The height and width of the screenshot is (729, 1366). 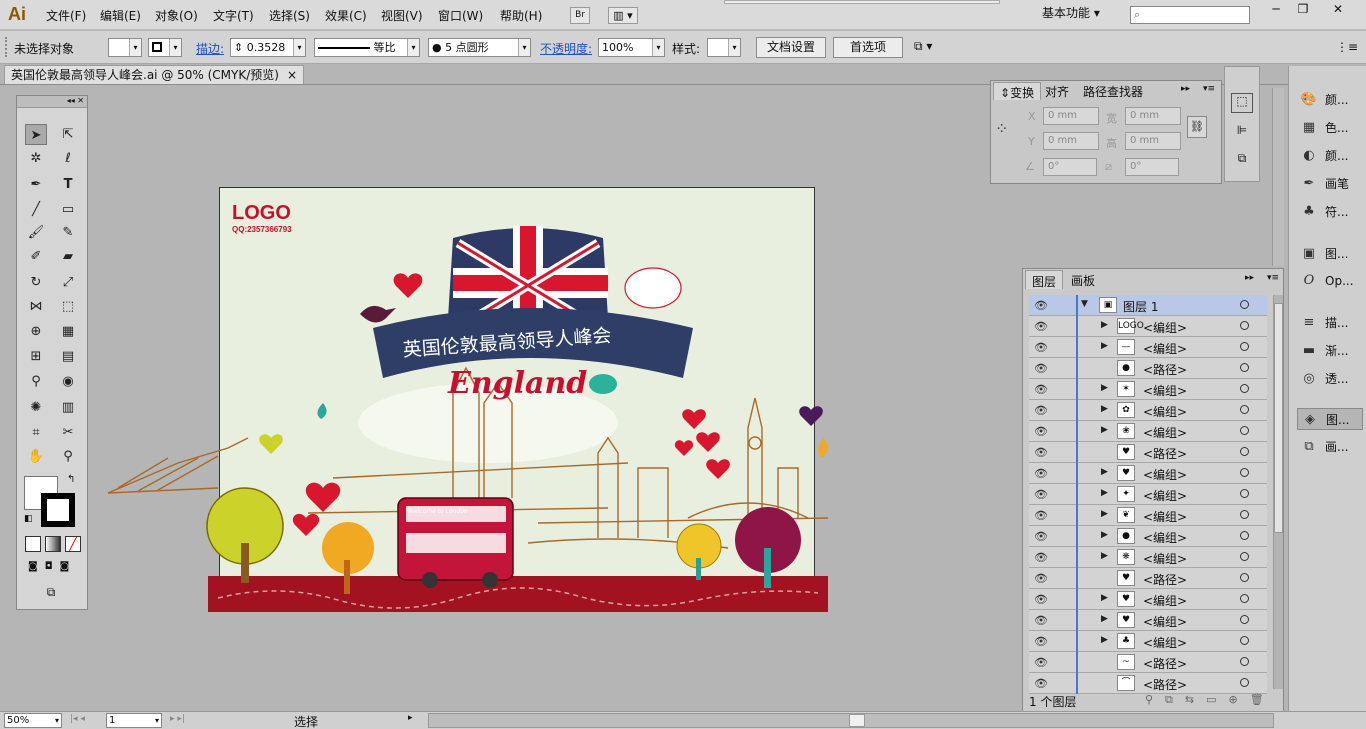 What do you see at coordinates (410, 718) in the screenshot?
I see `status-menu-icon: ▸` at bounding box center [410, 718].